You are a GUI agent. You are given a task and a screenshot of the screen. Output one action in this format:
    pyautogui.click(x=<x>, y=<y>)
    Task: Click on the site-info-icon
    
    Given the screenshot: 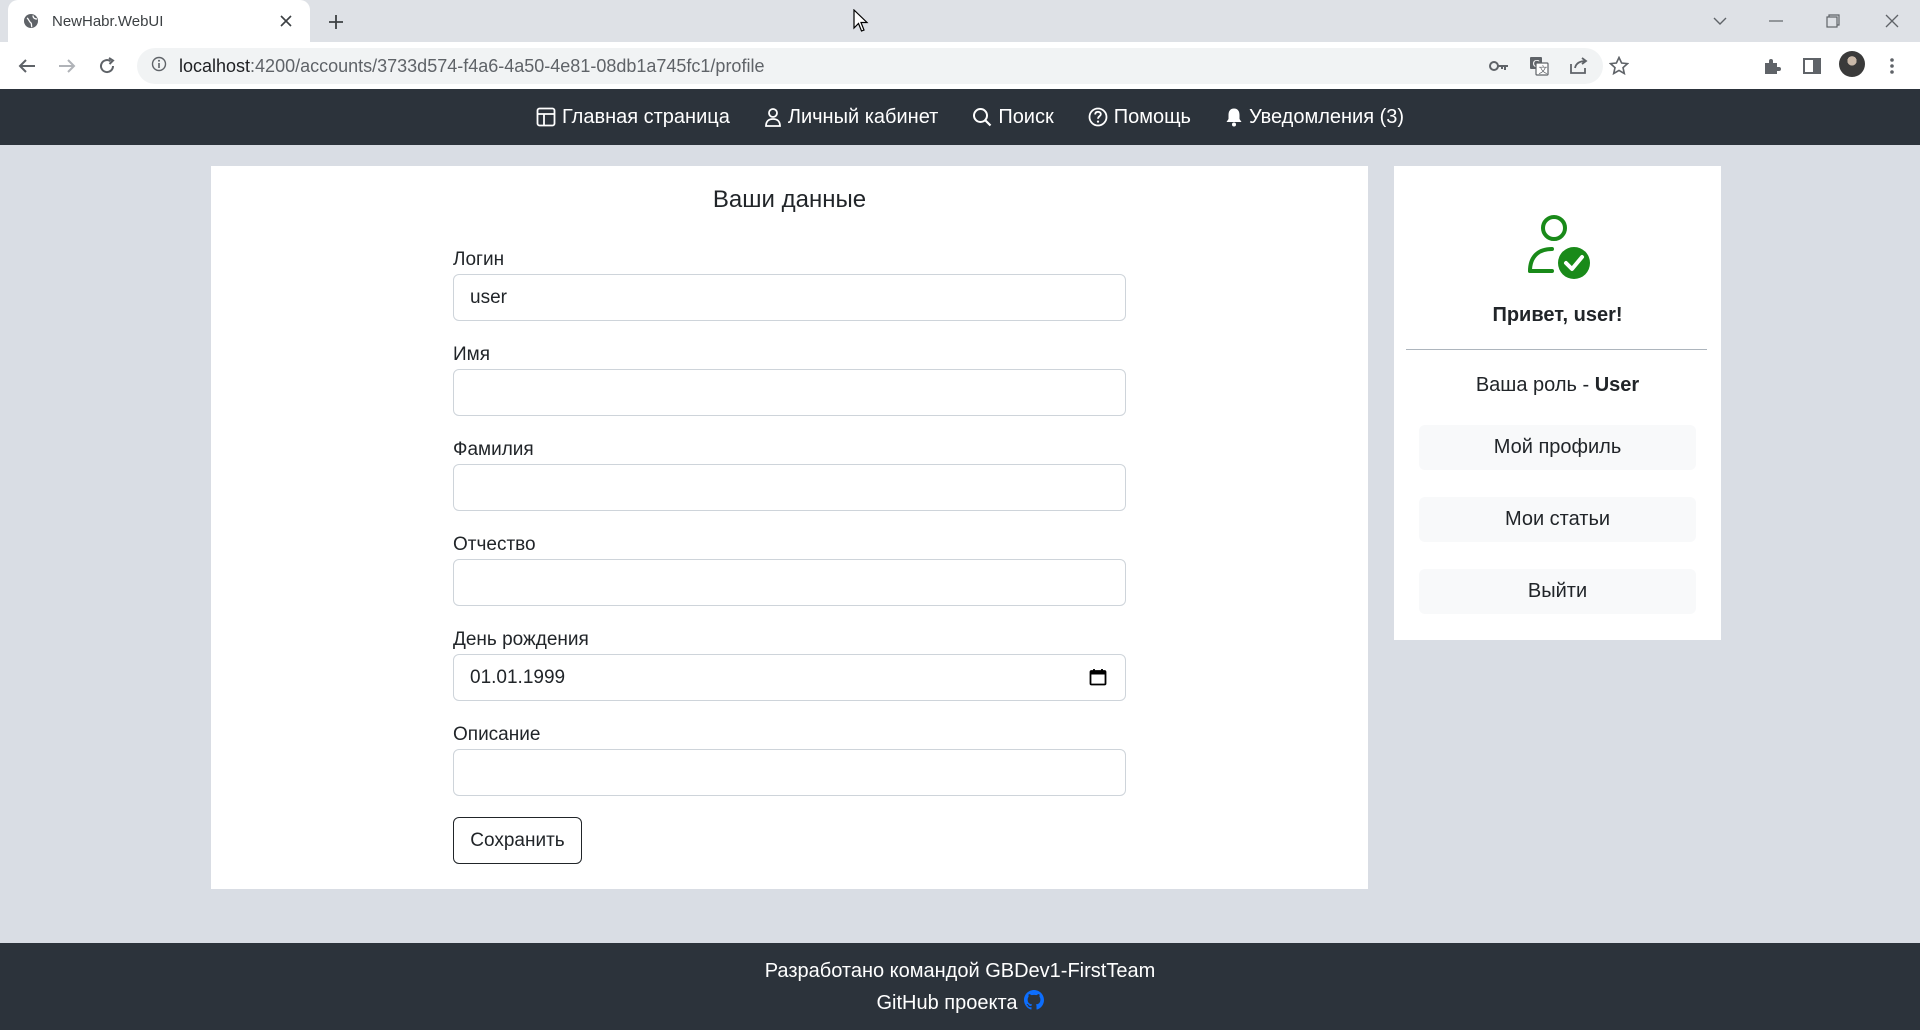 What is the action you would take?
    pyautogui.click(x=159, y=66)
    